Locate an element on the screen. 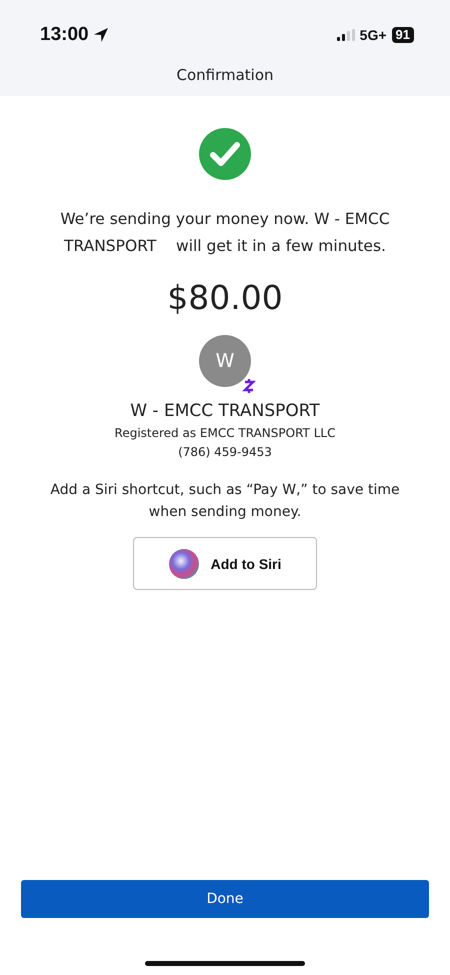  clock-time: 13:00 is located at coordinates (64, 35).